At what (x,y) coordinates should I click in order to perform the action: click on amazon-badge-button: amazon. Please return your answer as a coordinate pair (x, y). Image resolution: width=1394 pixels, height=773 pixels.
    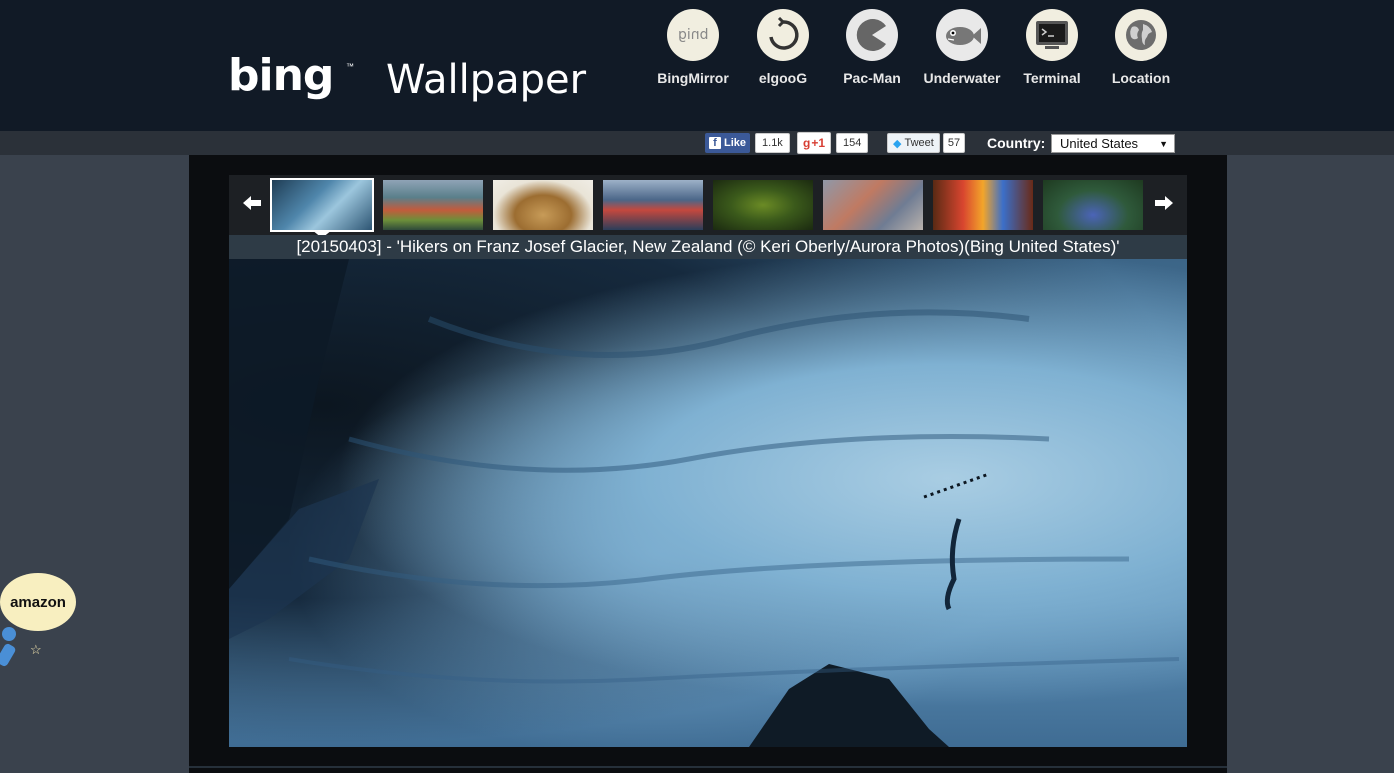
    Looking at the image, I should click on (38, 602).